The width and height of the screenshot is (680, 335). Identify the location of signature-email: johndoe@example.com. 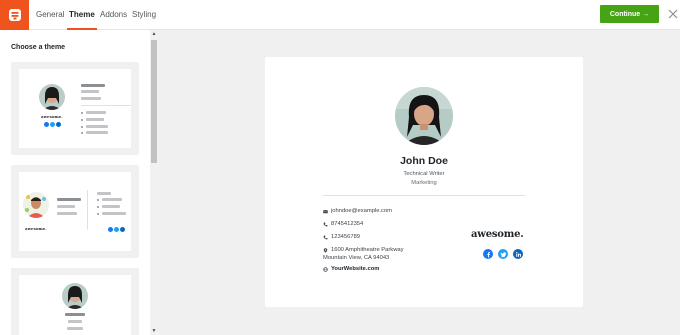
(361, 211).